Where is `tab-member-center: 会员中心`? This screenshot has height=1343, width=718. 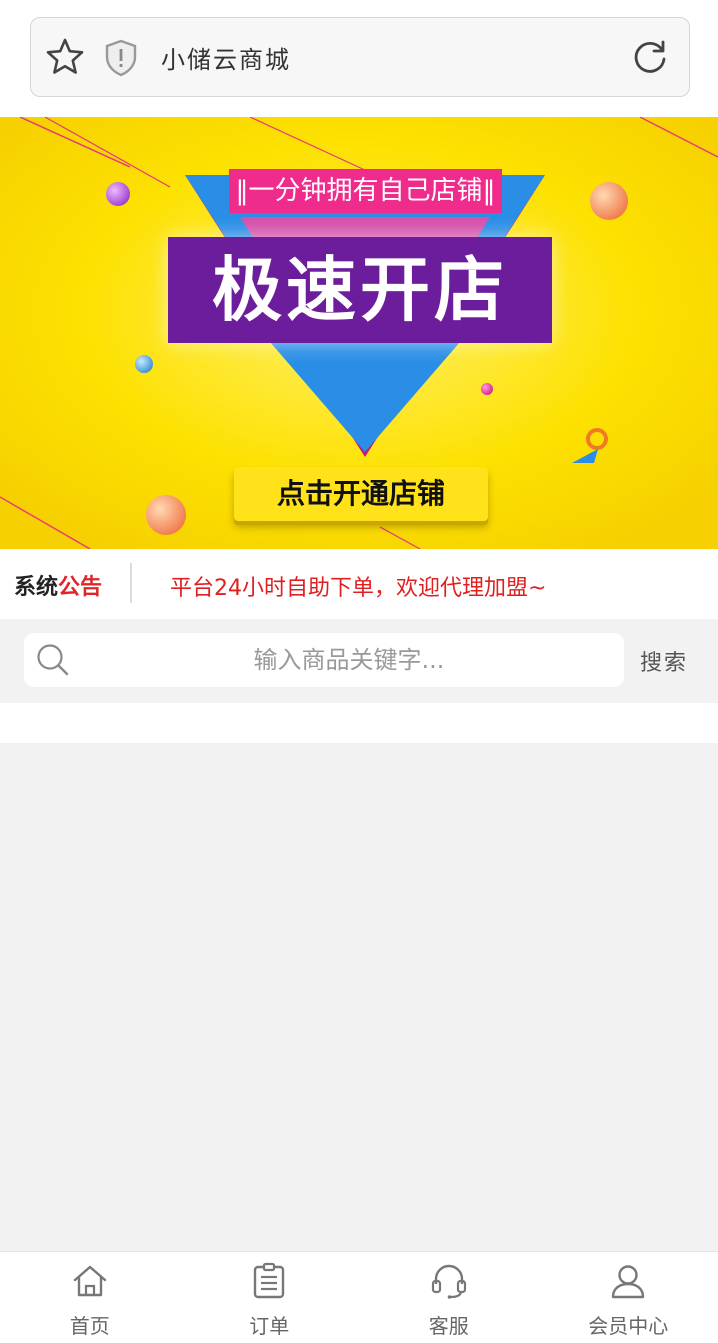 tab-member-center: 会员中心 is located at coordinates (628, 1297).